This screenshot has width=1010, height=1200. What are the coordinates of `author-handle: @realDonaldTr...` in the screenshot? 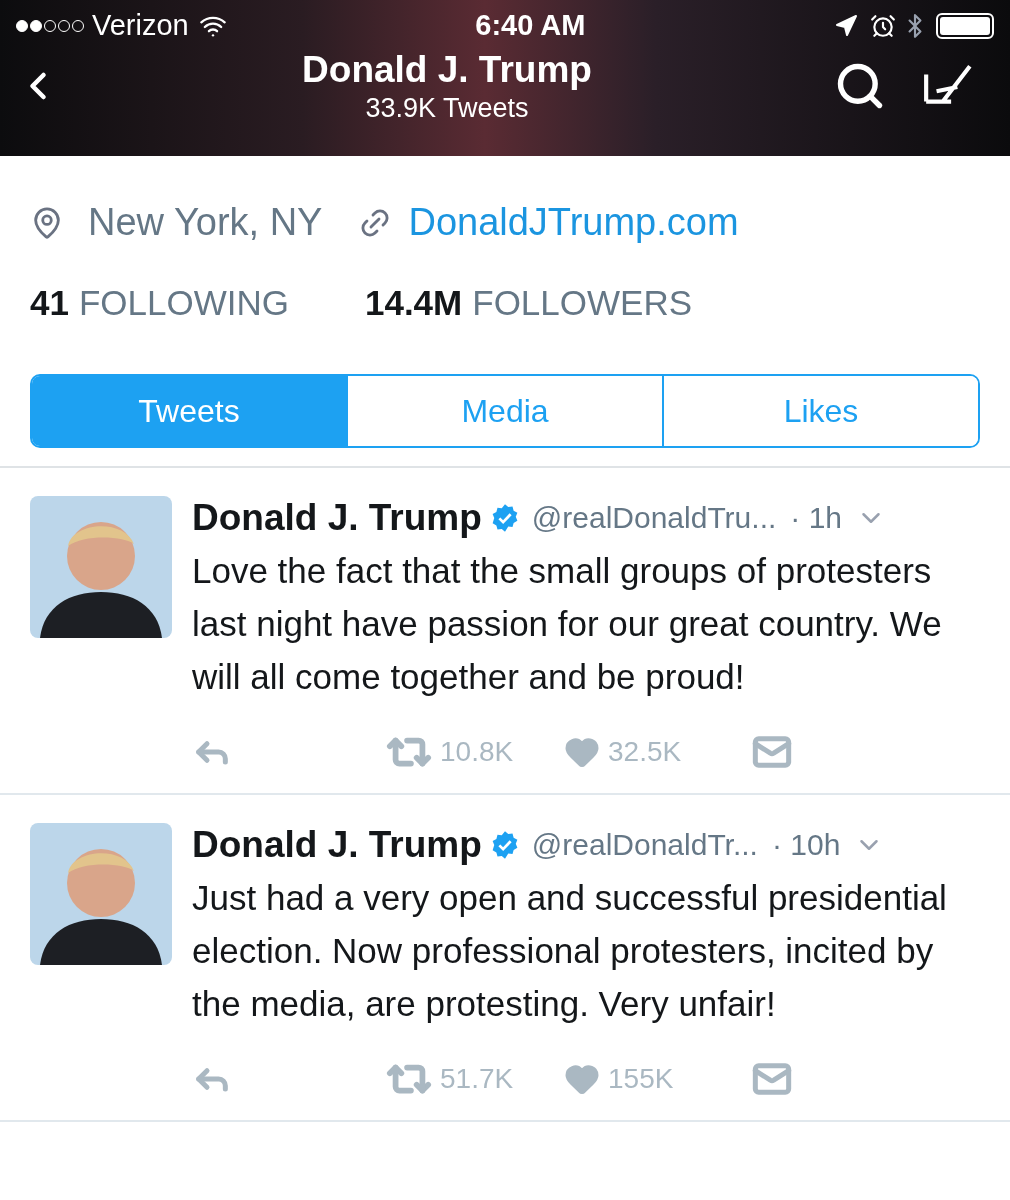 It's located at (644, 844).